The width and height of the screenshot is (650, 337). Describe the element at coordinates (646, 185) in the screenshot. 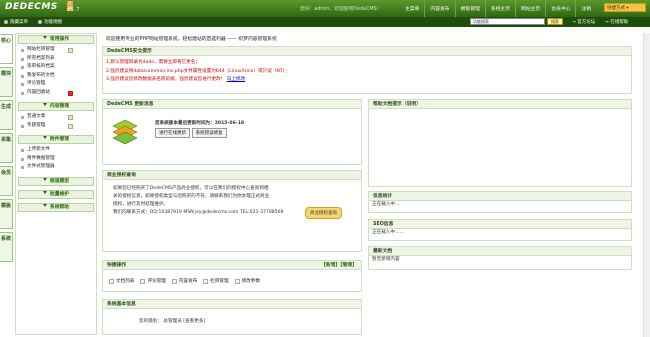

I see `scrollbar` at that location.